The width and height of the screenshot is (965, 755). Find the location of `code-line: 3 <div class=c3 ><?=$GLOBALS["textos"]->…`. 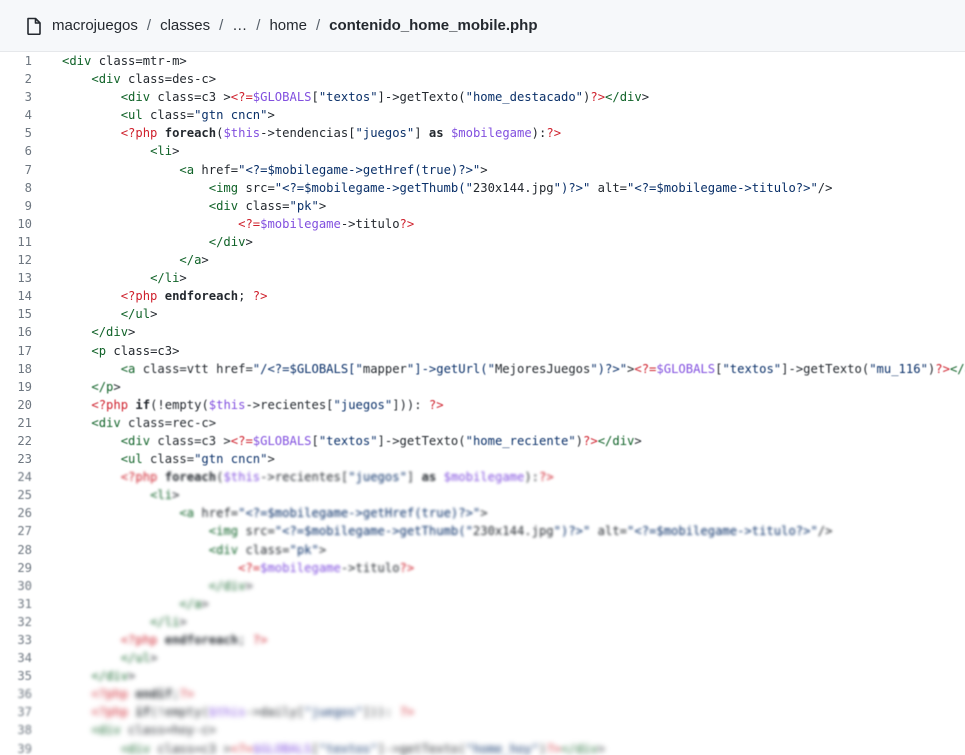

code-line: 3 <div class=c3 ><?=$GLOBALS["textos"]->… is located at coordinates (482, 97).